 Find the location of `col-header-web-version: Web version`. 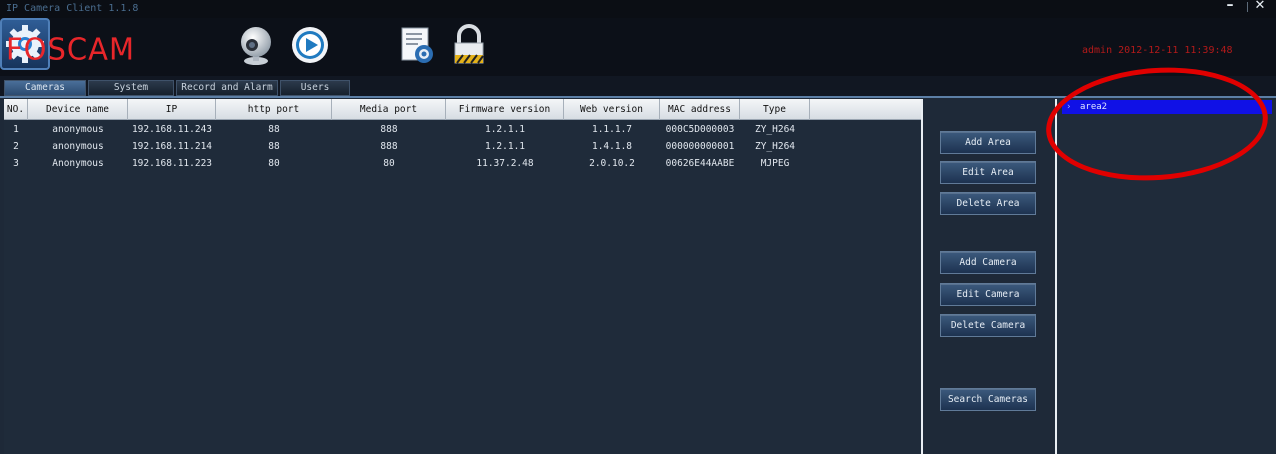

col-header-web-version: Web version is located at coordinates (612, 109).